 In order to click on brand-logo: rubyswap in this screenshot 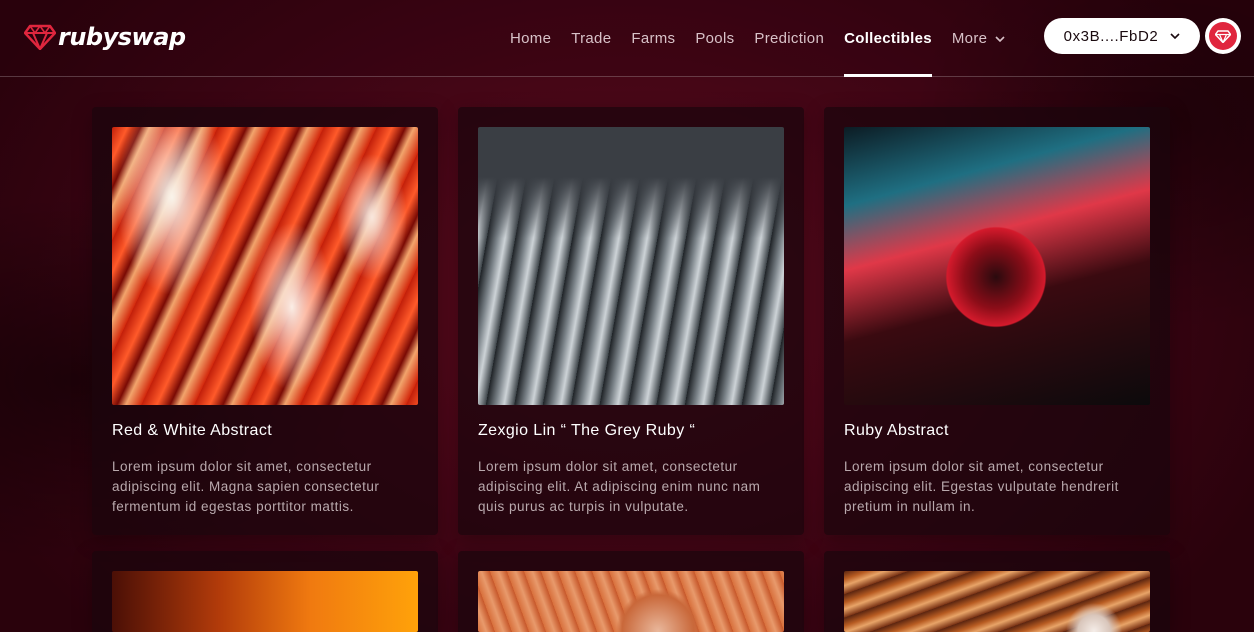, I will do `click(105, 37)`.